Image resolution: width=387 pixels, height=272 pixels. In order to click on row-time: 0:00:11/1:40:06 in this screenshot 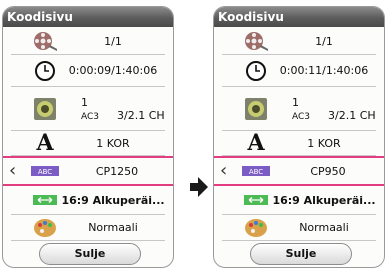, I will do `click(299, 71)`.